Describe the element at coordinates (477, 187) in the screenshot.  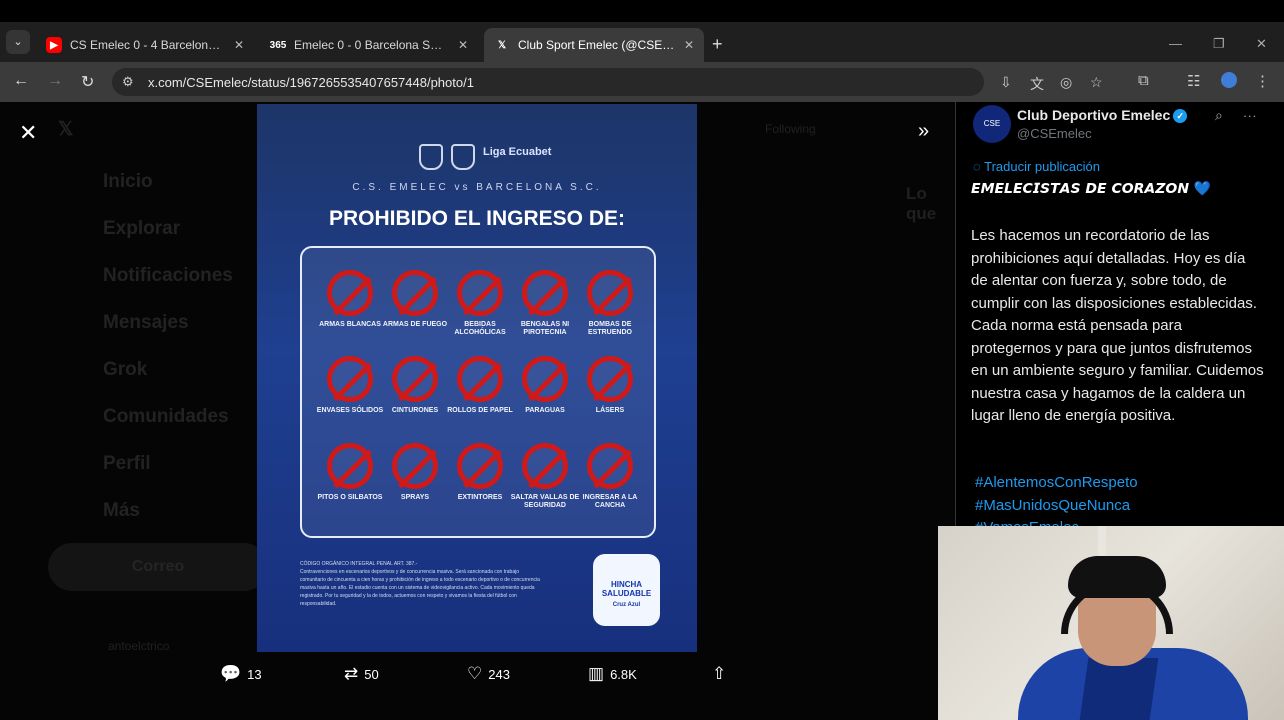
I see `poster-match: C.S. EMELEC vs BARCELONA S.C.` at that location.